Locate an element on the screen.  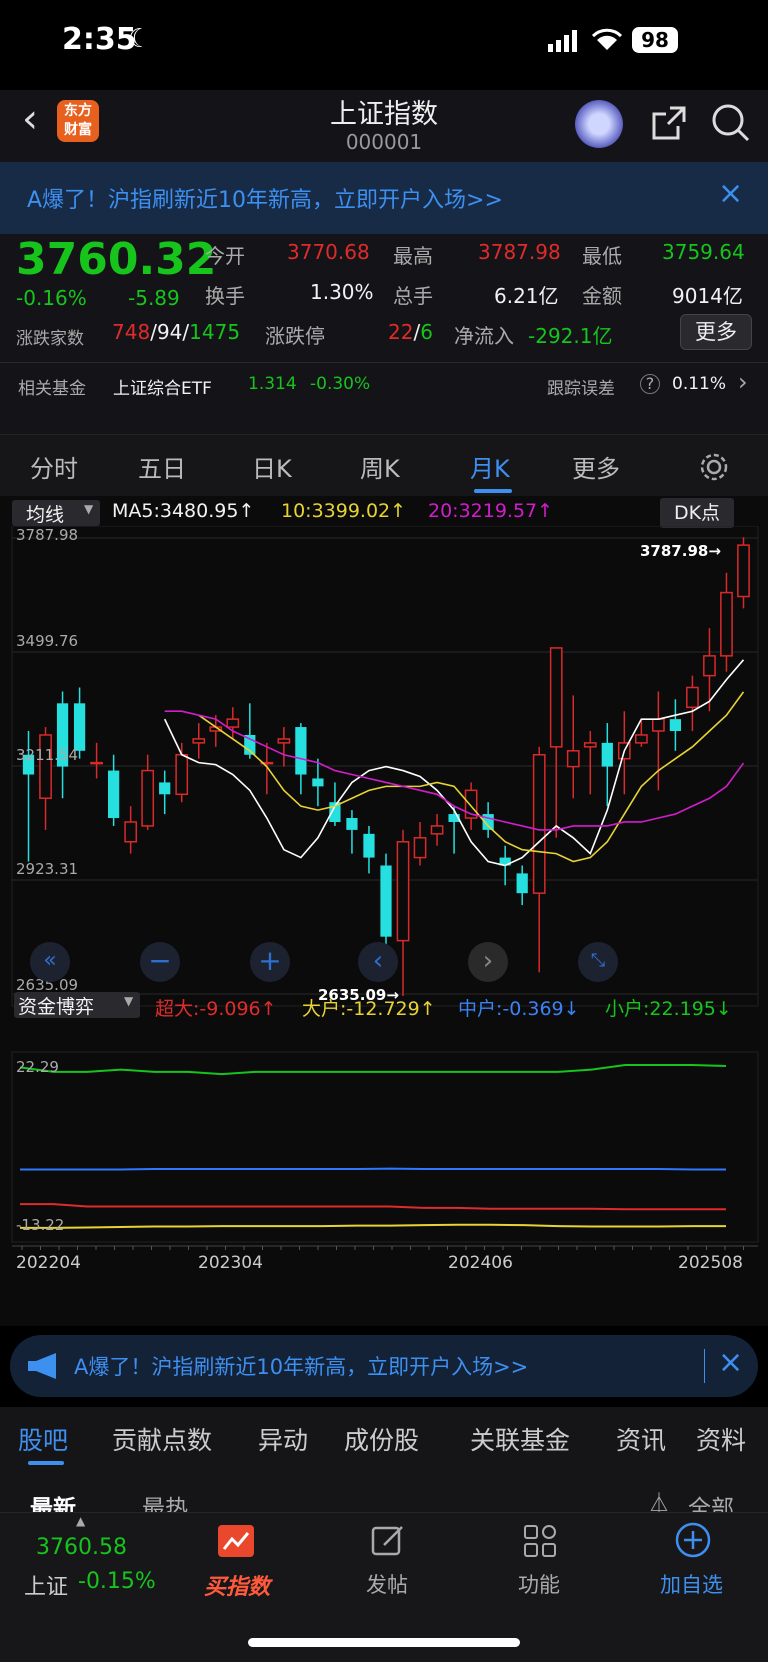
limit-down: 6 is located at coordinates (426, 332).